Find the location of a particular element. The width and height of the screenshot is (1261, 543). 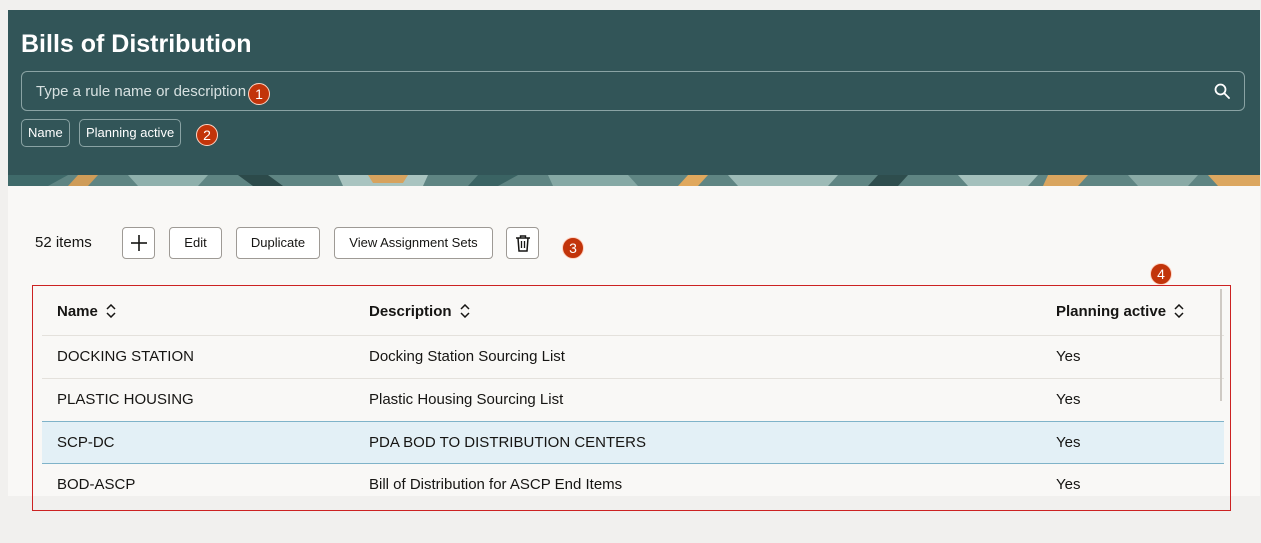

search-icon is located at coordinates (1222, 91).